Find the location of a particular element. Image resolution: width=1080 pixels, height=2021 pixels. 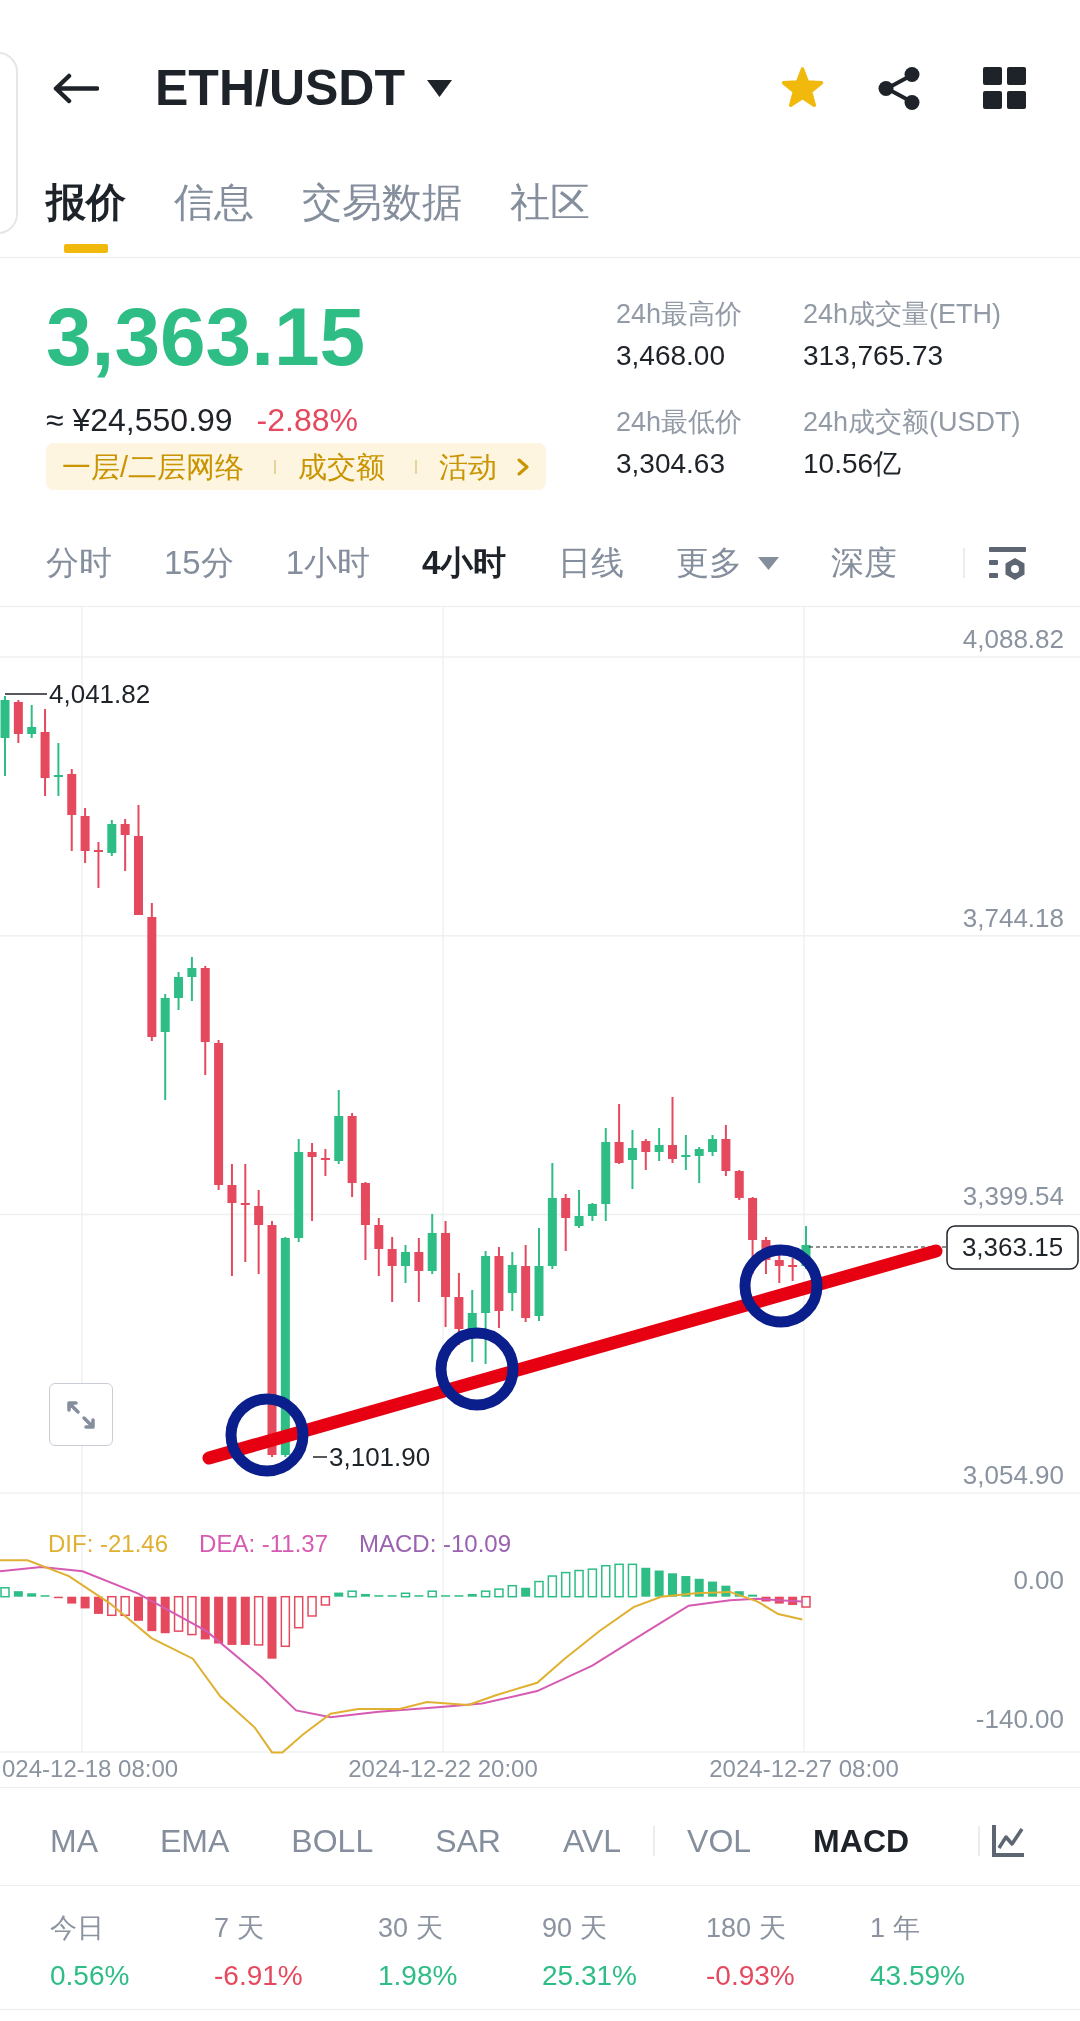

stat-label: 24h最低价 is located at coordinates (679, 422).